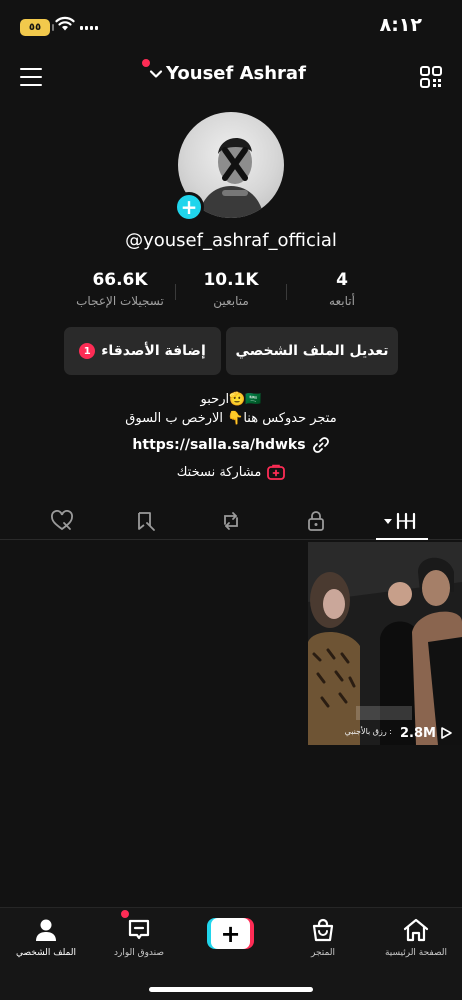  I want to click on link-icon, so click(320, 445).